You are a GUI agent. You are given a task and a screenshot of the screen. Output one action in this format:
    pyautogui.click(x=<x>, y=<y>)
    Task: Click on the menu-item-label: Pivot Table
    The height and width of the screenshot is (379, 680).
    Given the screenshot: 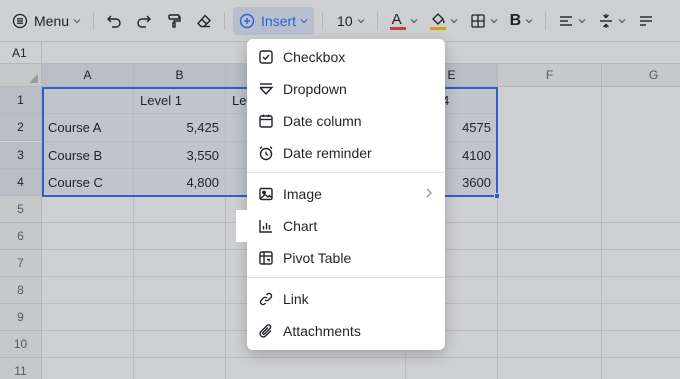 What is the action you would take?
    pyautogui.click(x=317, y=258)
    